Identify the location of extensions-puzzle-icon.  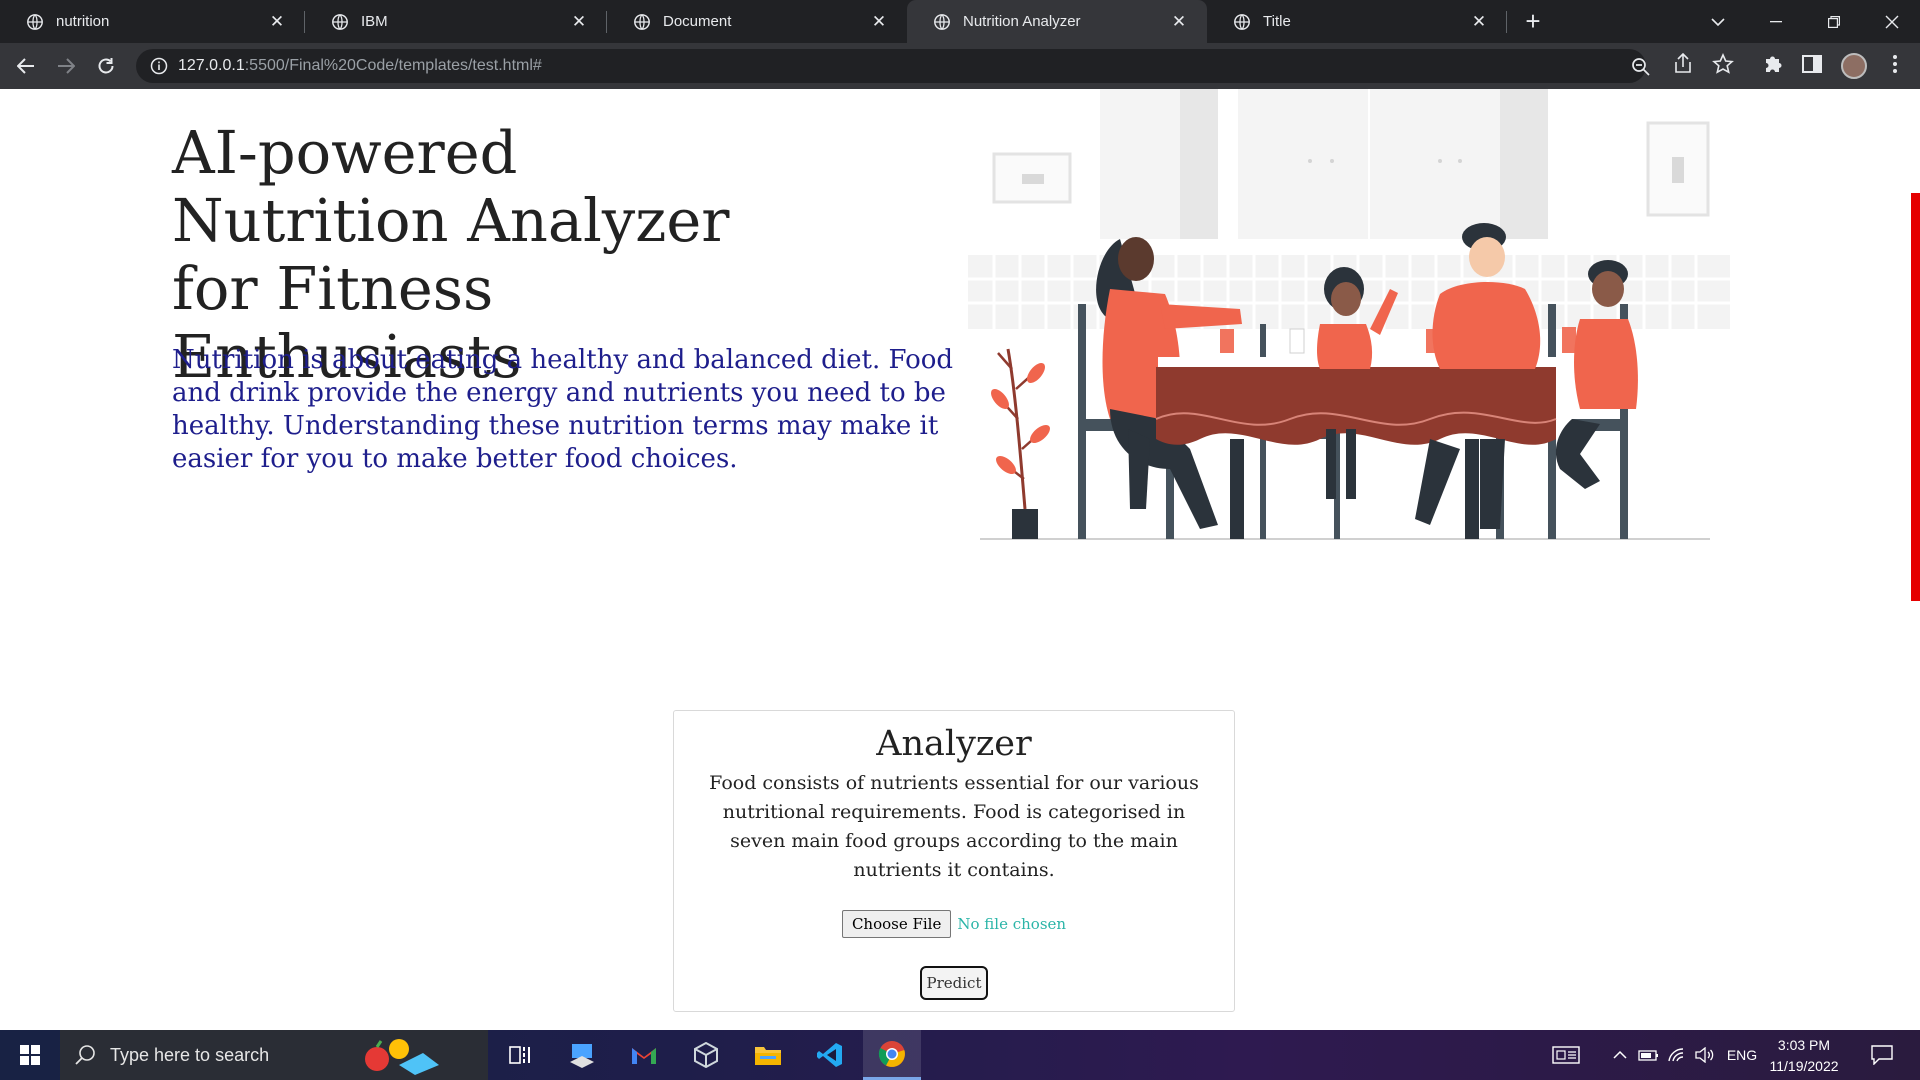
(1773, 64).